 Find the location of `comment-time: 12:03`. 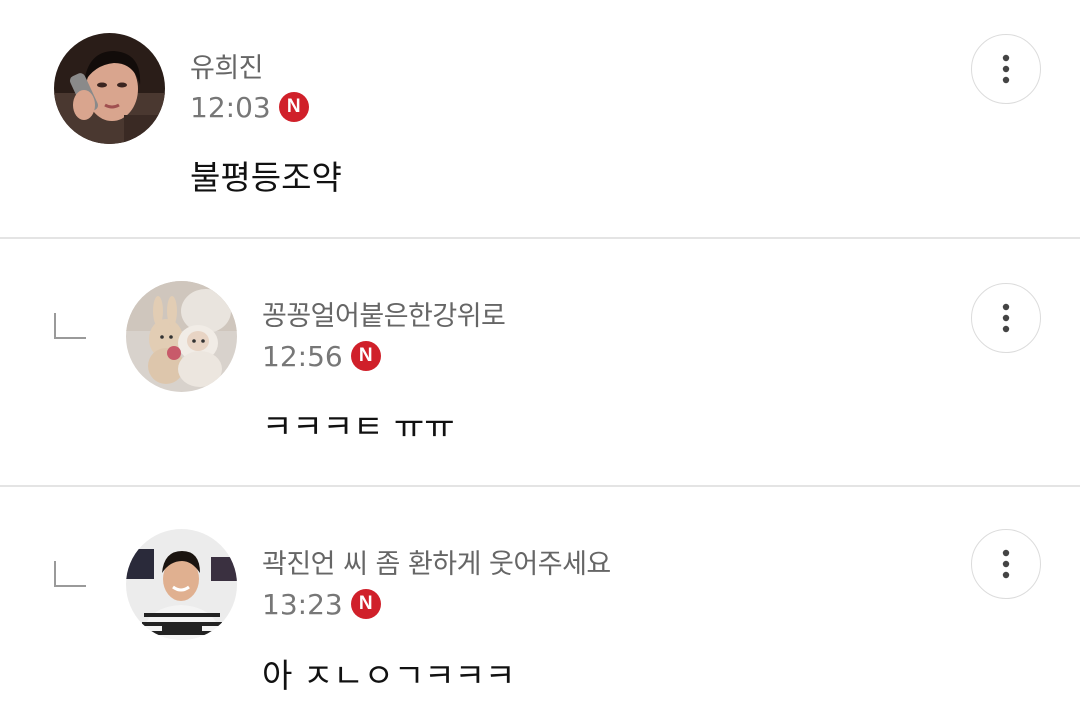

comment-time: 12:03 is located at coordinates (230, 107).